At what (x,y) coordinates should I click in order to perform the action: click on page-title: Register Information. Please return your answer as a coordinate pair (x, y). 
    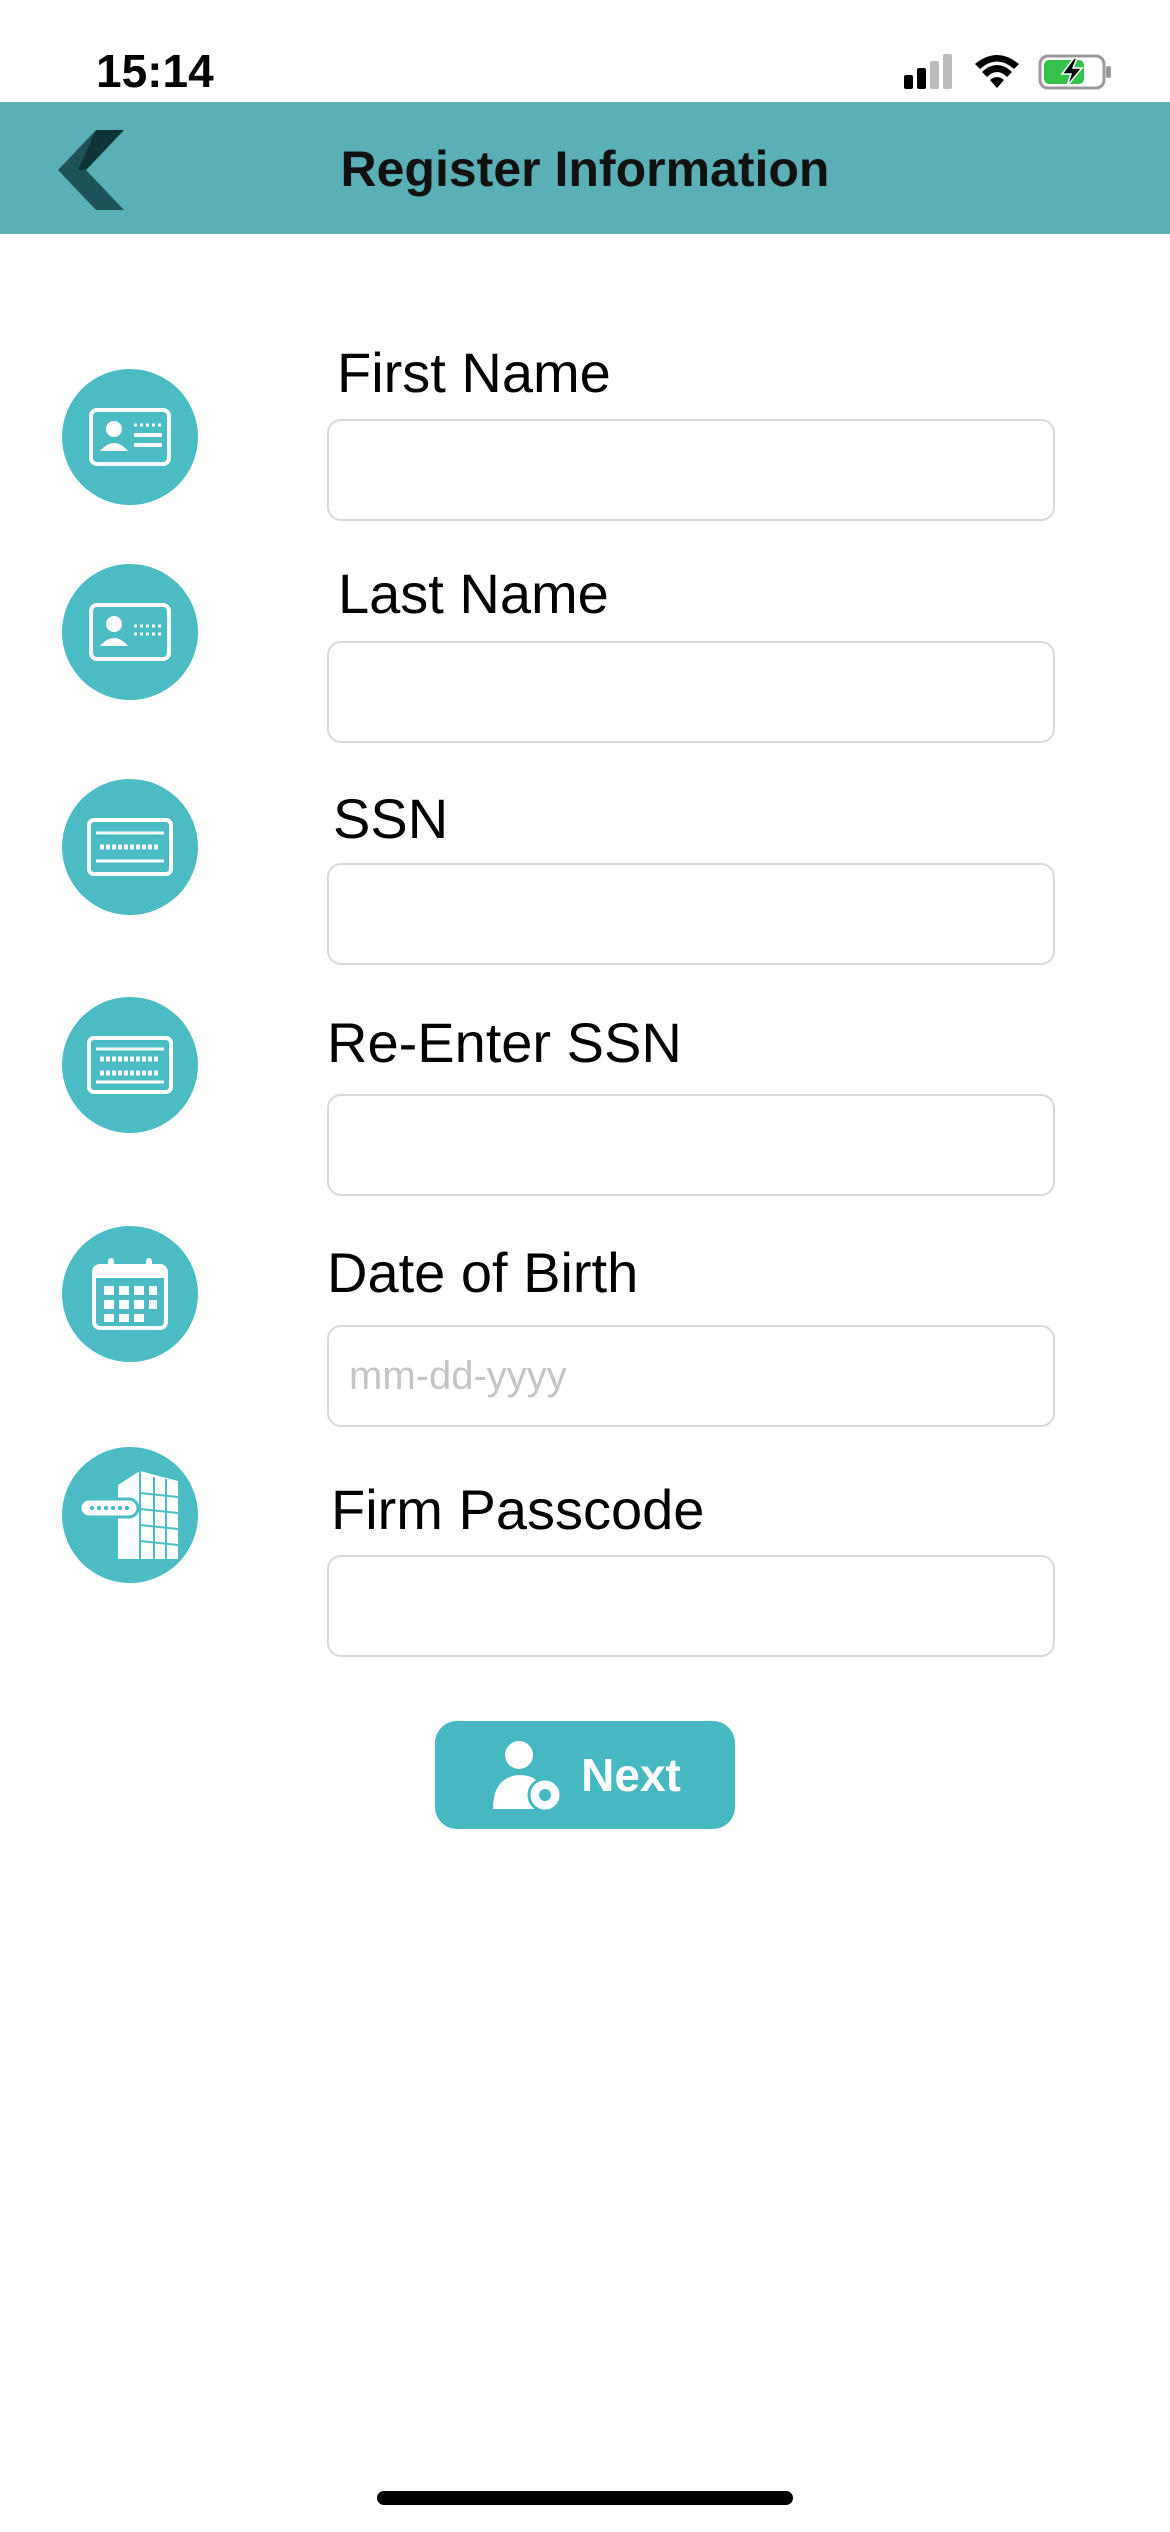
    Looking at the image, I should click on (585, 169).